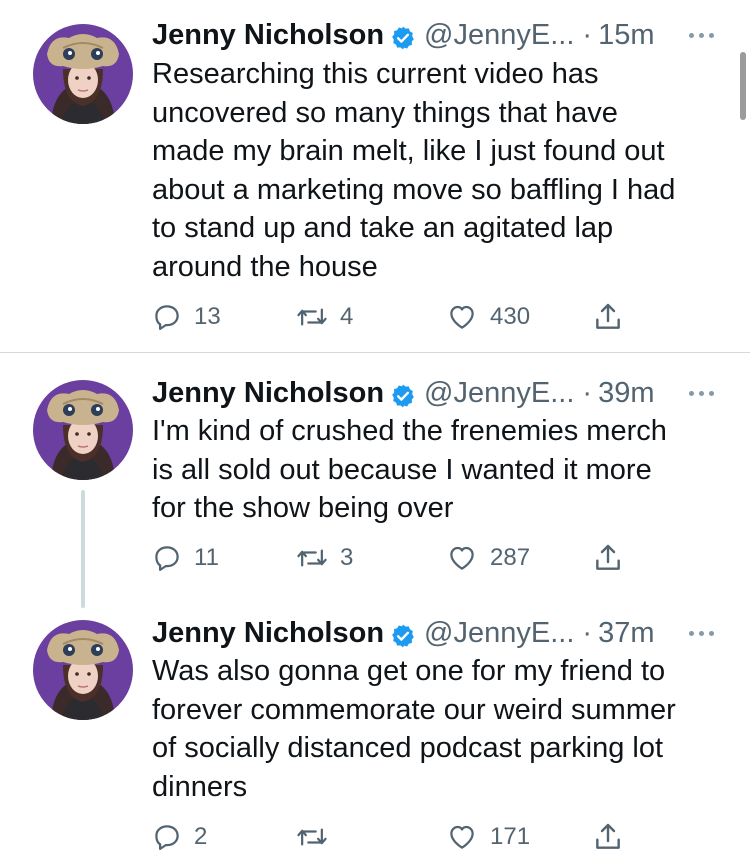  I want to click on retweet-button: 3, so click(324, 558).